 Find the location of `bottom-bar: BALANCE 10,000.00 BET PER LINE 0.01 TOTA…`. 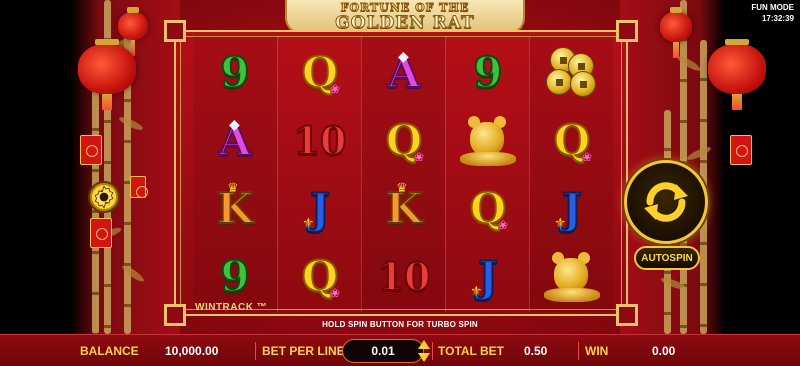

bottom-bar: BALANCE 10,000.00 BET PER LINE 0.01 TOTA… is located at coordinates (400, 350).